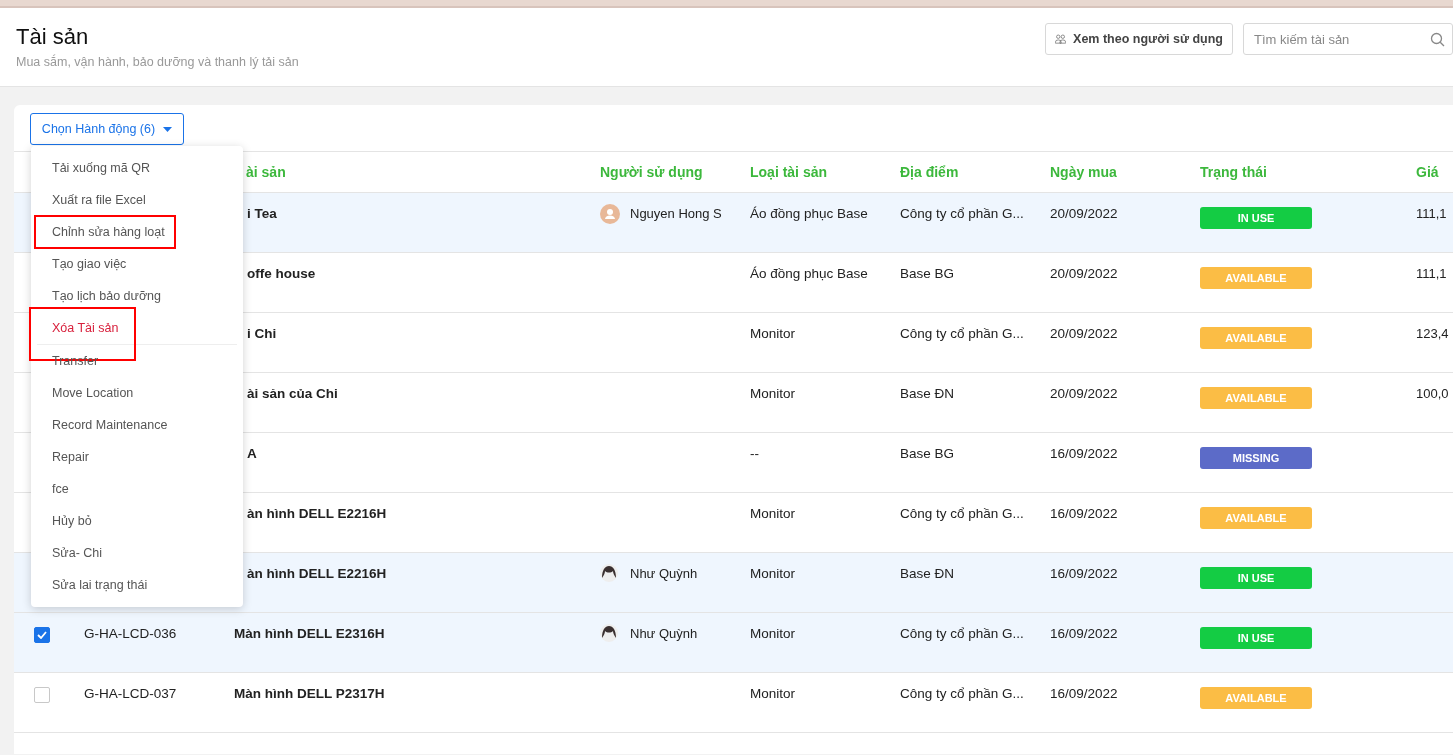 The width and height of the screenshot is (1453, 755). What do you see at coordinates (137, 585) in the screenshot?
I see `menu-item: Sửa lai trạng thái` at bounding box center [137, 585].